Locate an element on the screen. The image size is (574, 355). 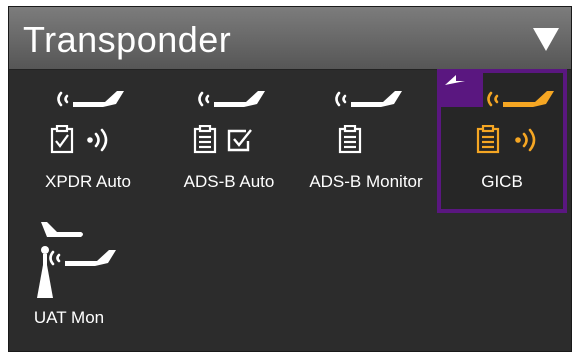
back-arrow-icon is located at coordinates (455, 80).